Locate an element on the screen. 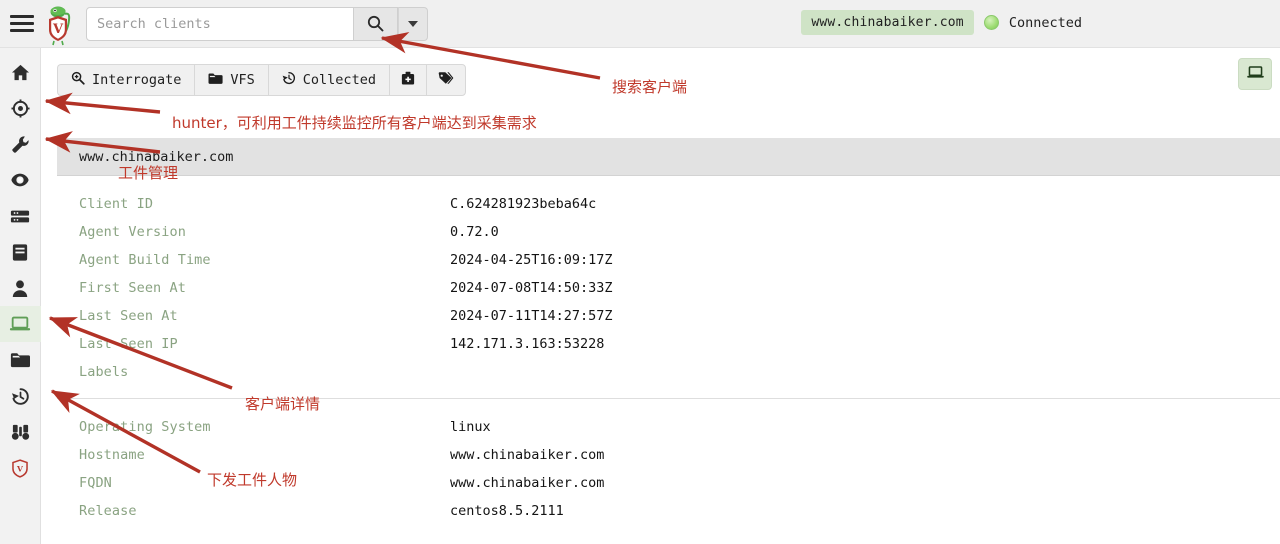 The image size is (1280, 544). table-row: Last Seen At 2024-07-11T14:27:57Z is located at coordinates (668, 316).